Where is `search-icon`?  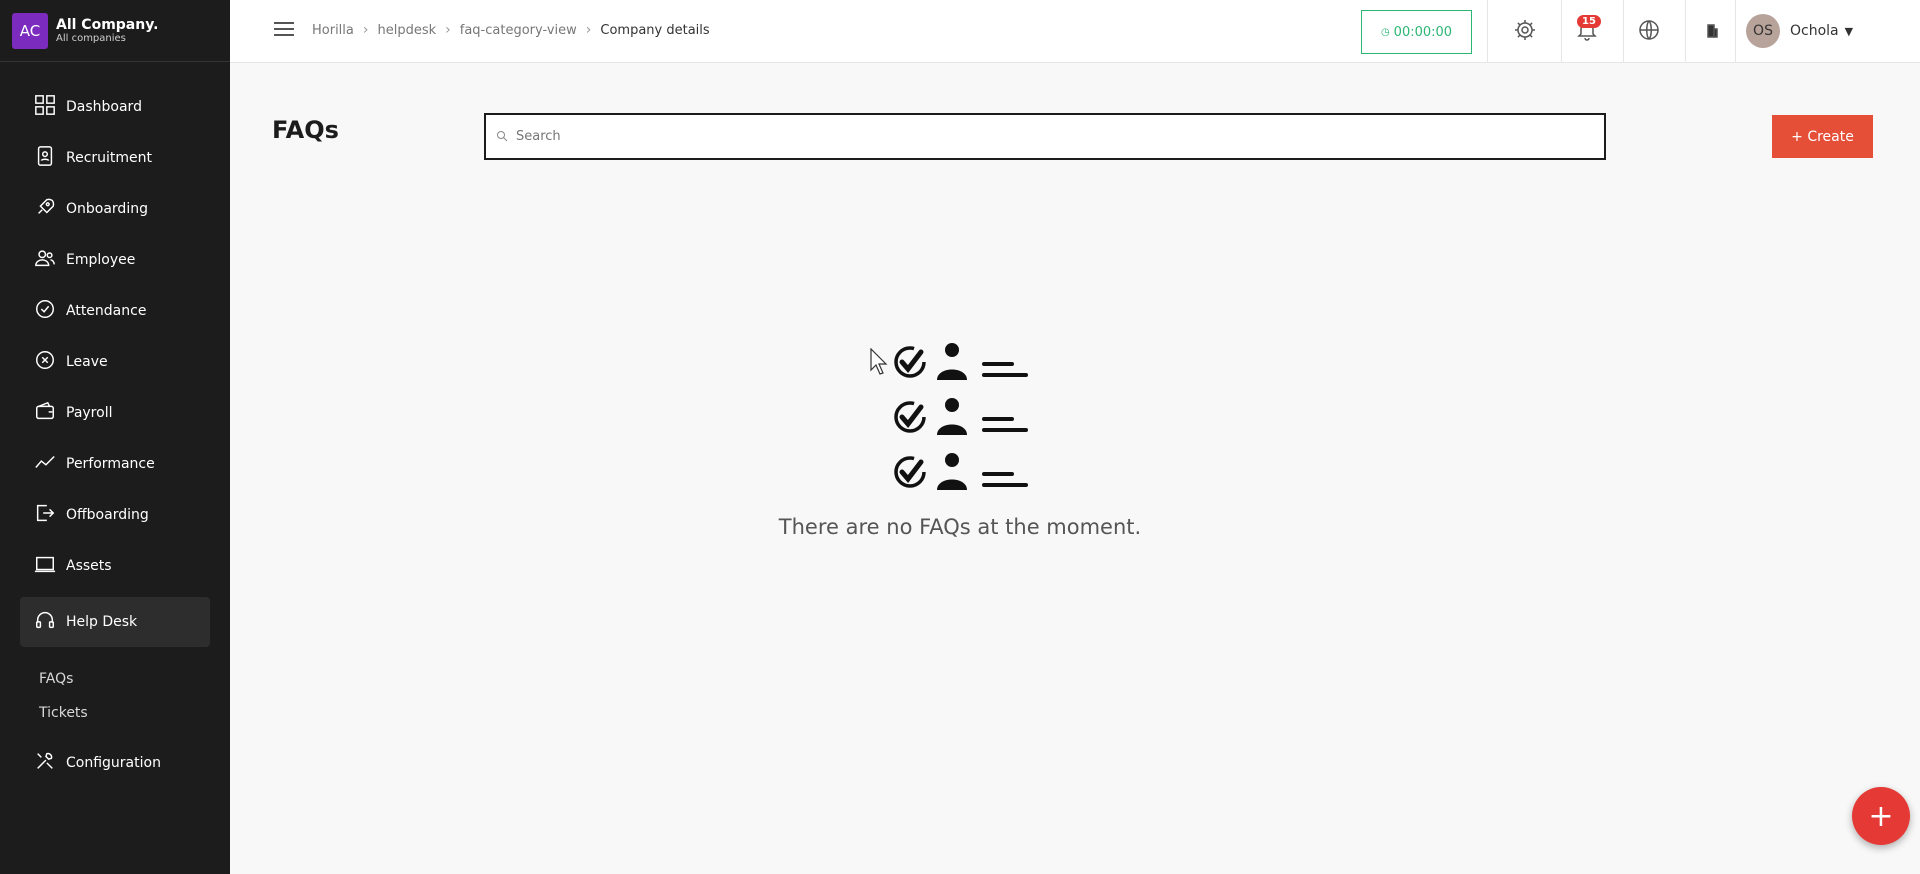 search-icon is located at coordinates (502, 136).